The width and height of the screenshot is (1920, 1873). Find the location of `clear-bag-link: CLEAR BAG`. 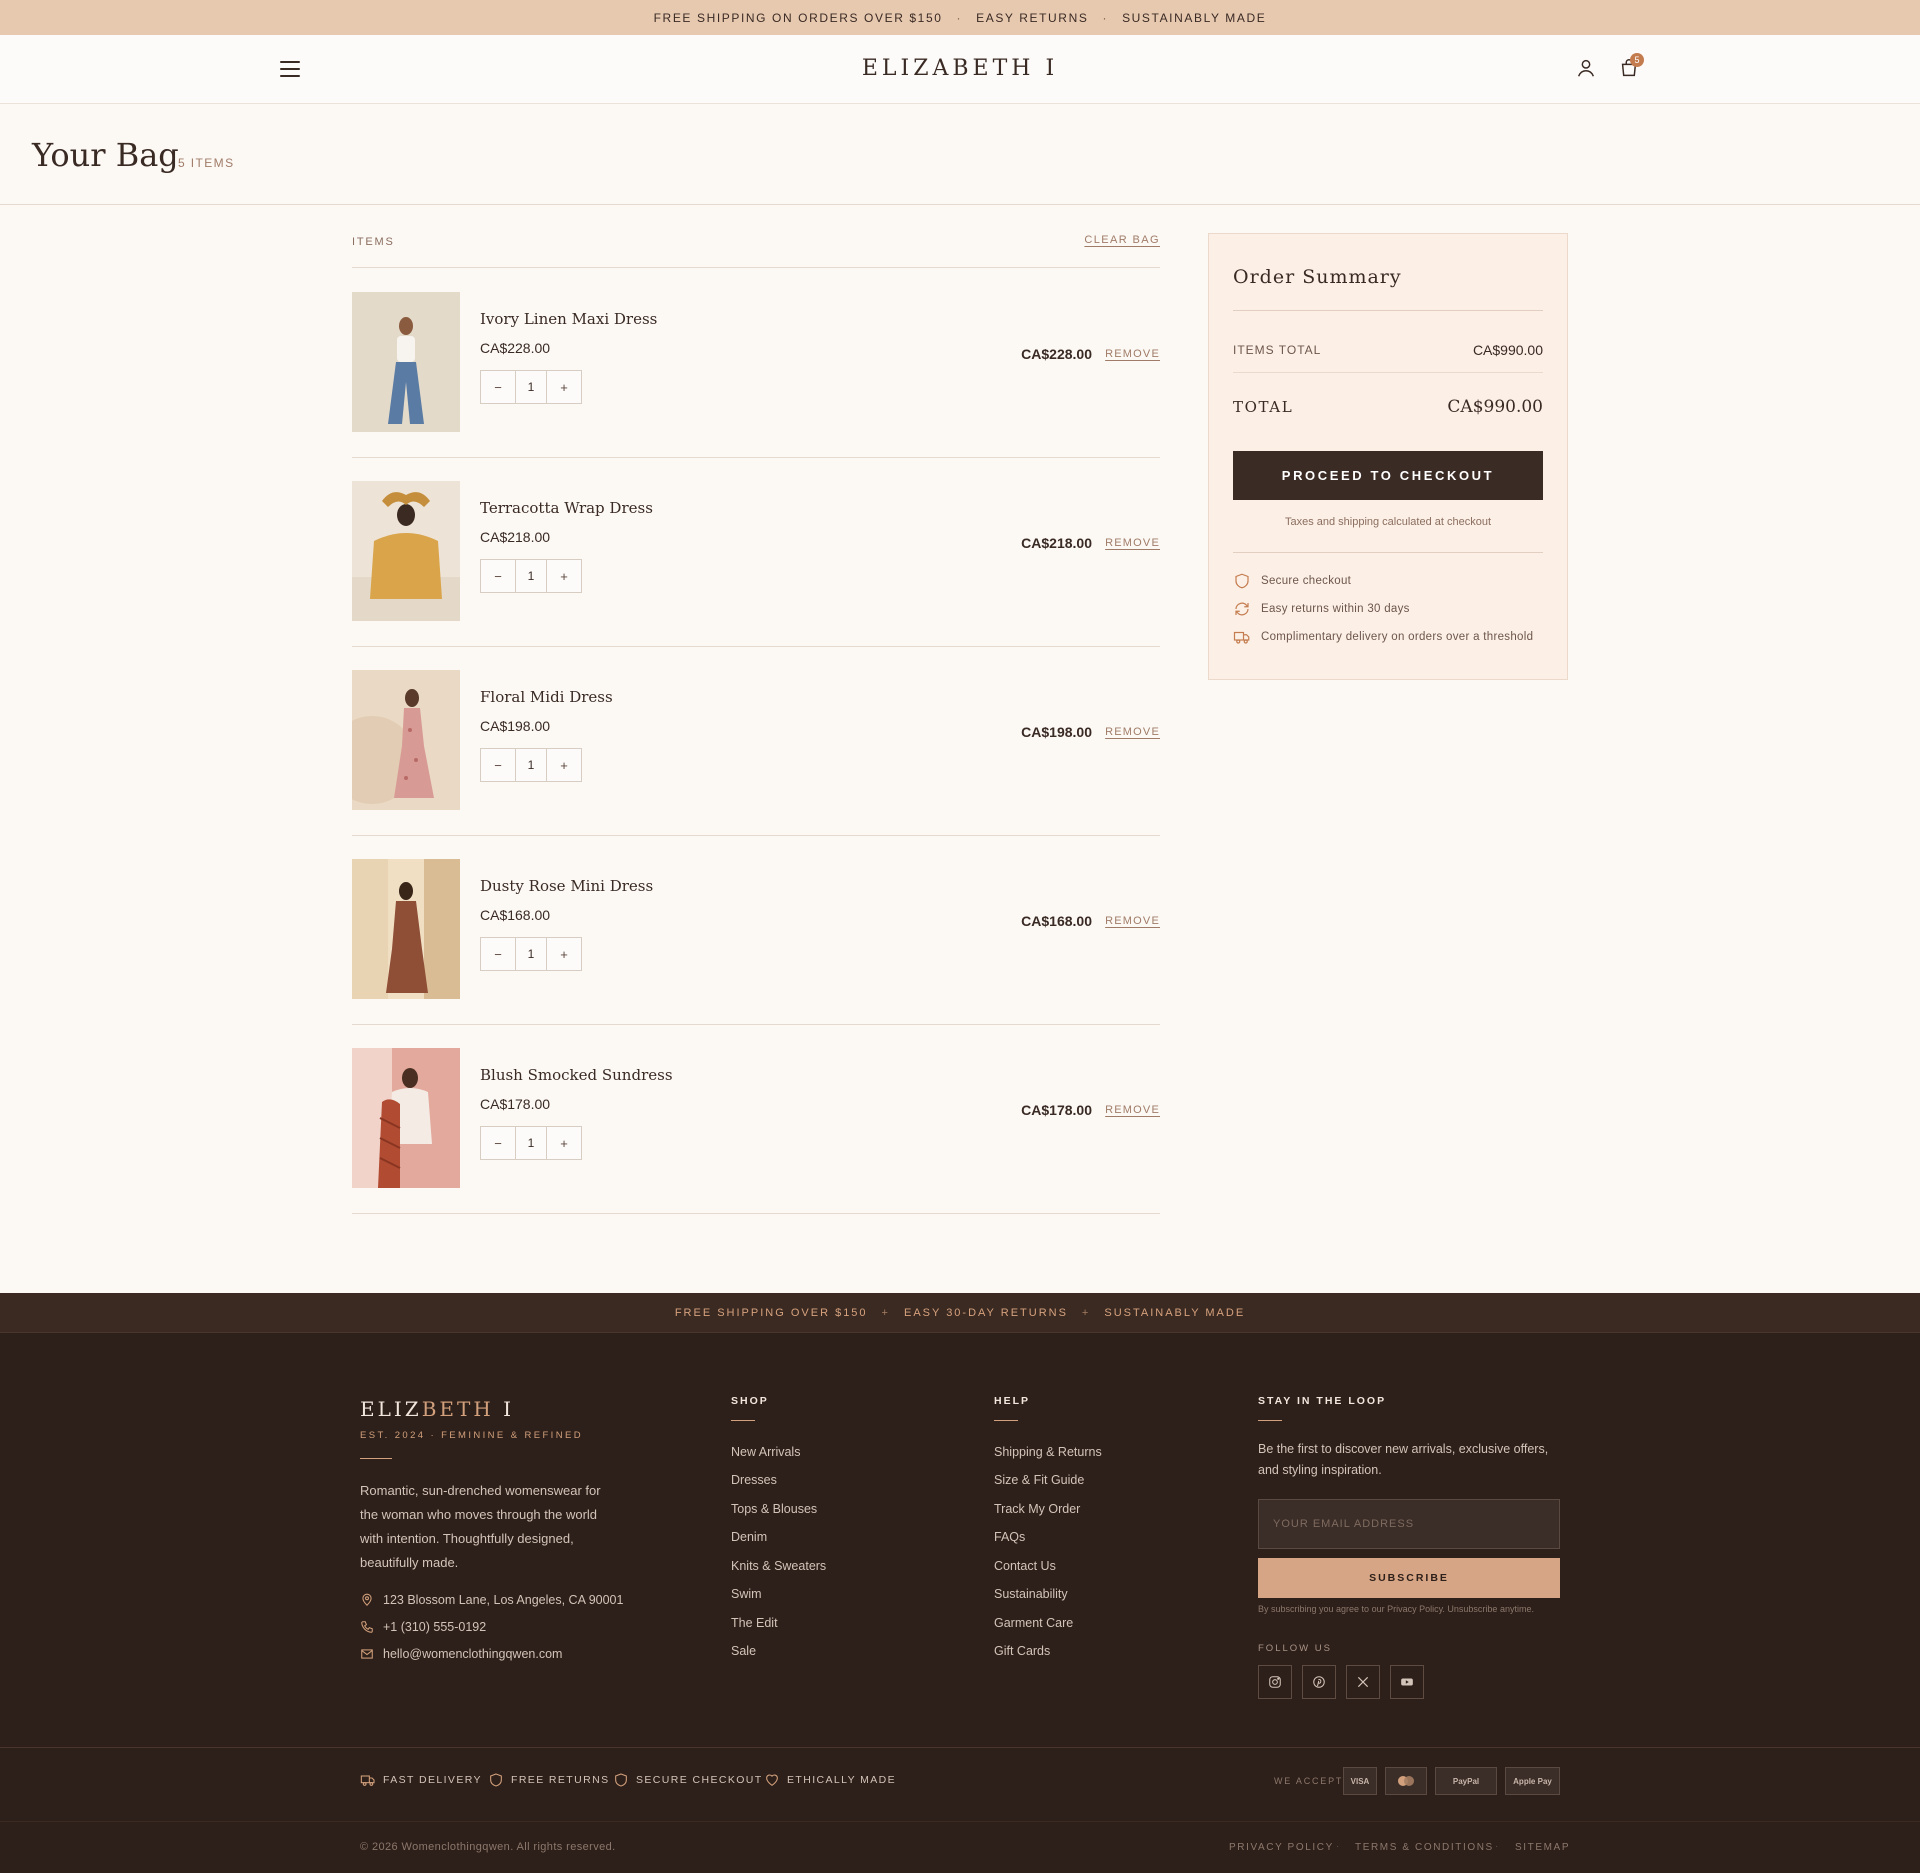

clear-bag-link: CLEAR BAG is located at coordinates (1122, 240).